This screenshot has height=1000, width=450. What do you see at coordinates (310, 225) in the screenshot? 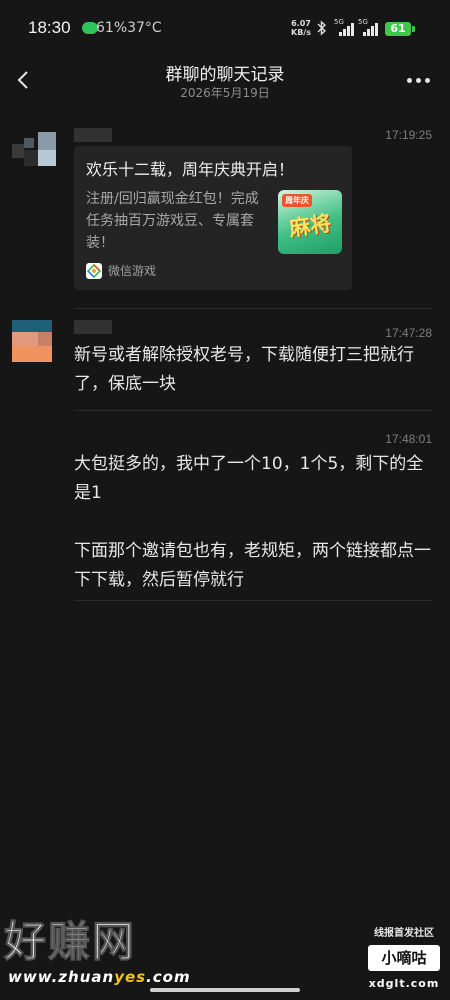
I see `mahjong-logo: 麻将` at bounding box center [310, 225].